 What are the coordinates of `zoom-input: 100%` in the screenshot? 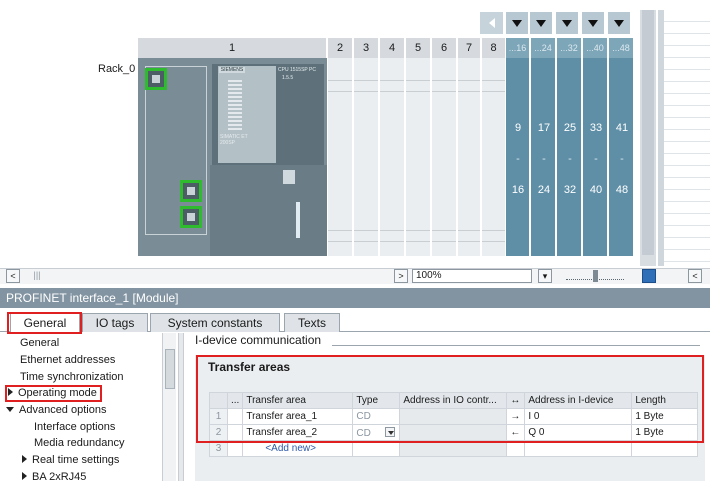 It's located at (472, 276).